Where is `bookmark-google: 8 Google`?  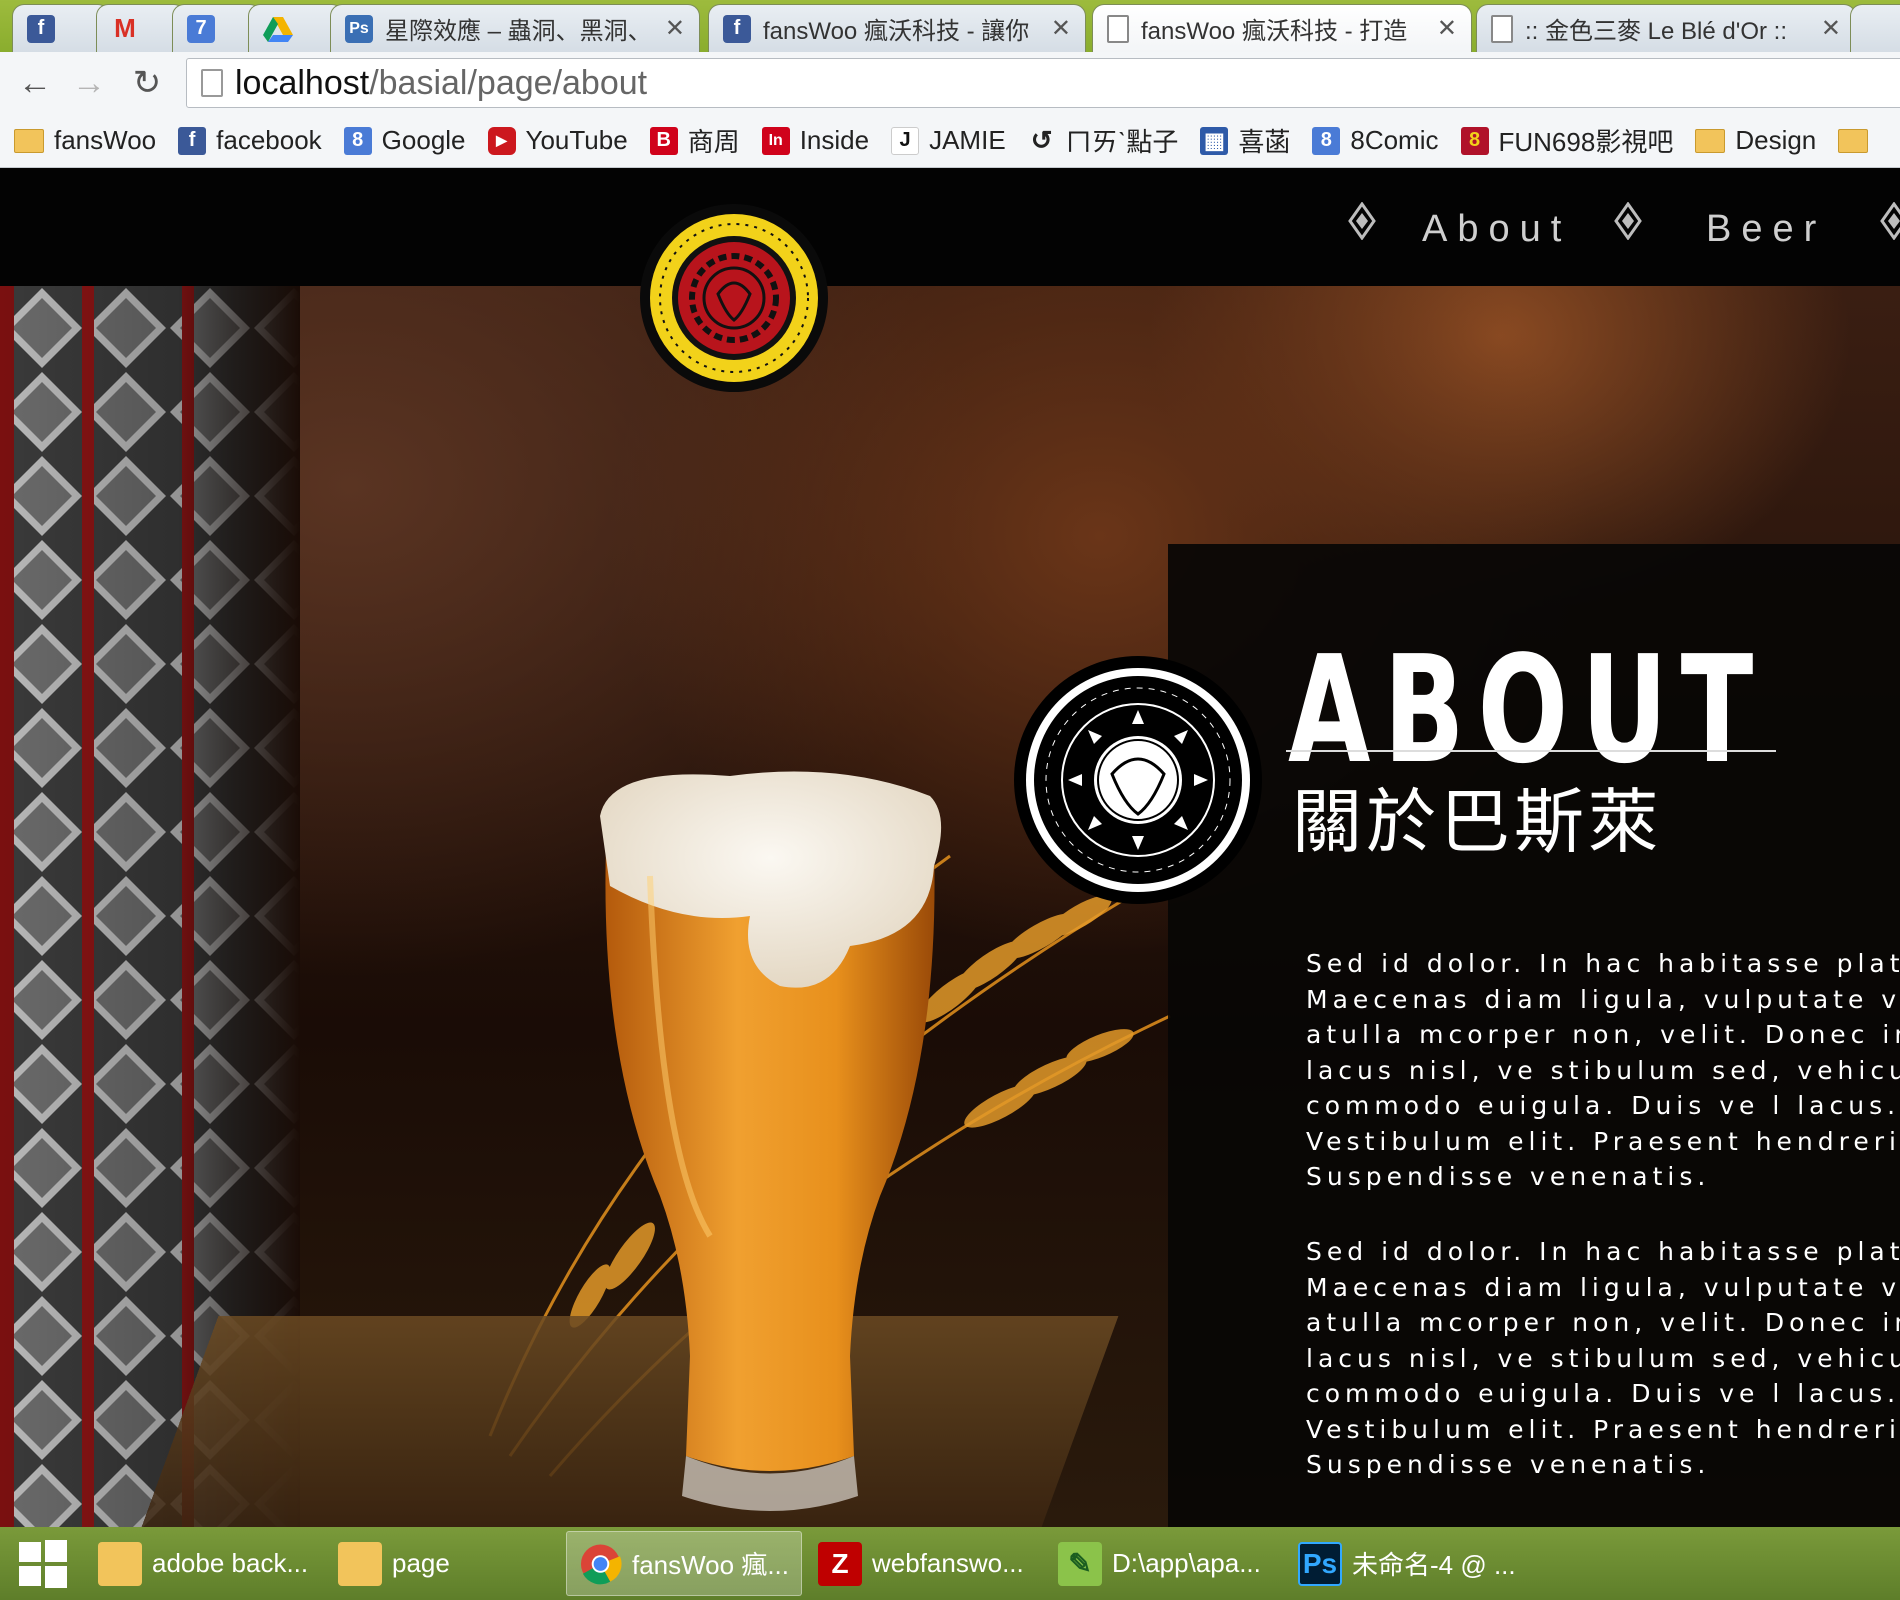
bookmark-google: 8 Google is located at coordinates (404, 140).